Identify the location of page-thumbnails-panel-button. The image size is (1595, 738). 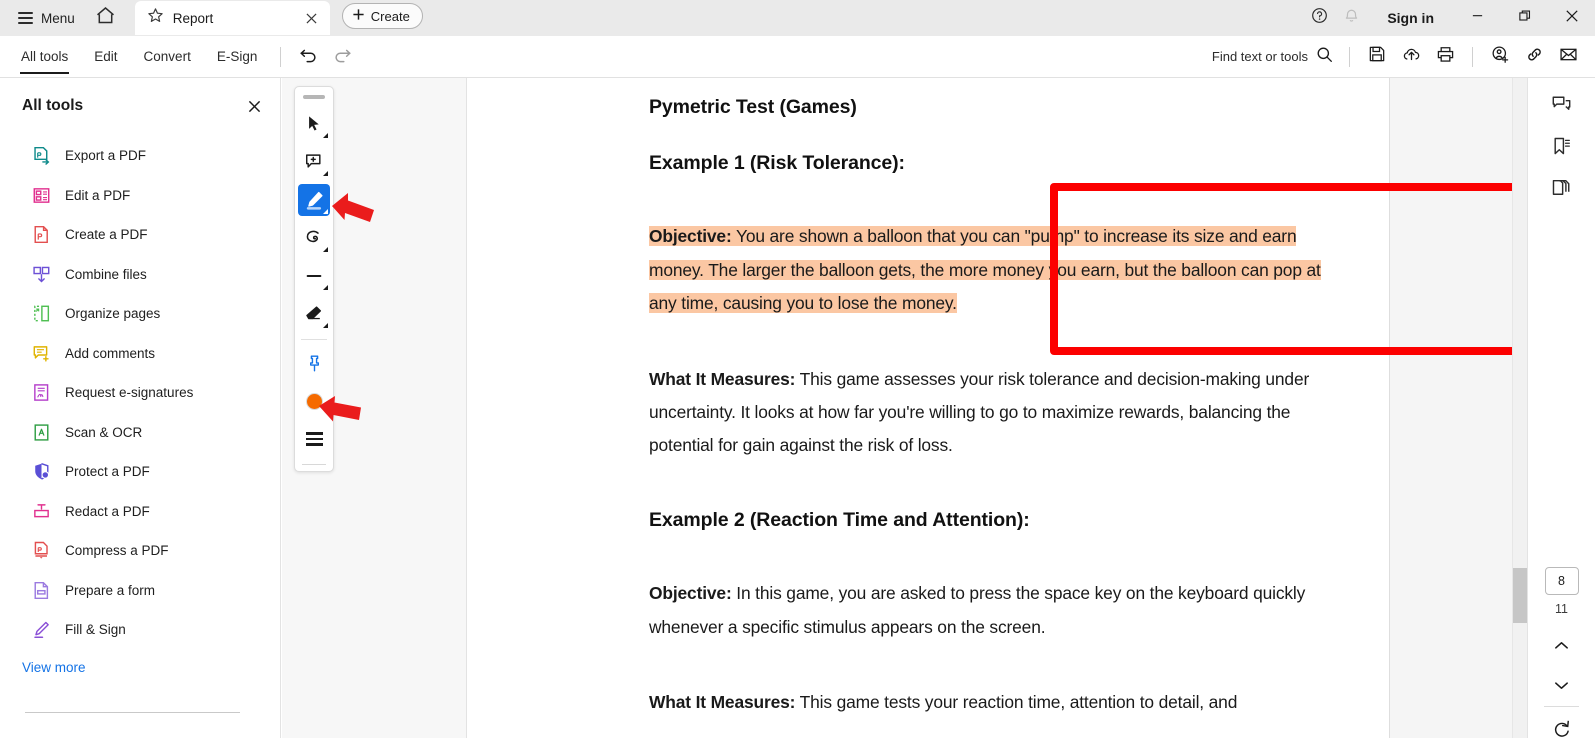
(1562, 191).